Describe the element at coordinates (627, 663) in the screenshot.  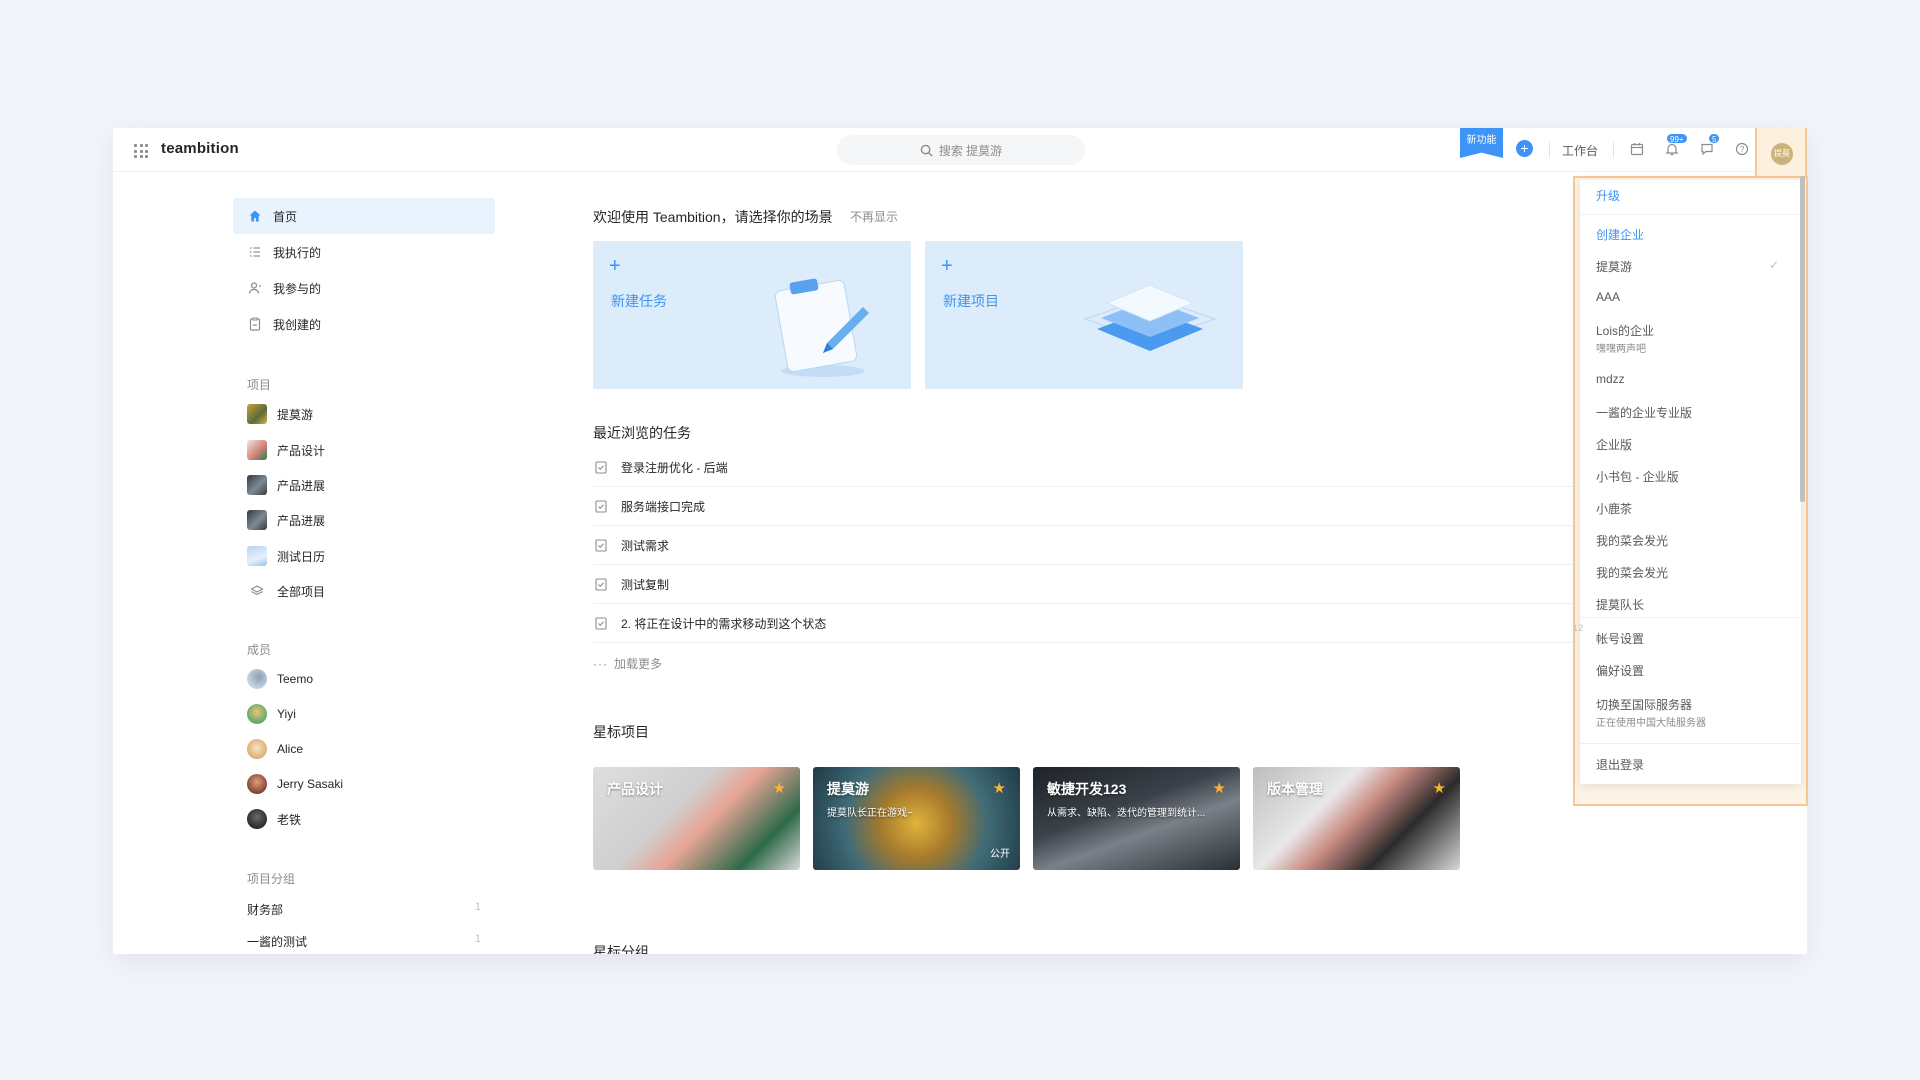
I see `load-more-button: ··· 加载更多` at that location.